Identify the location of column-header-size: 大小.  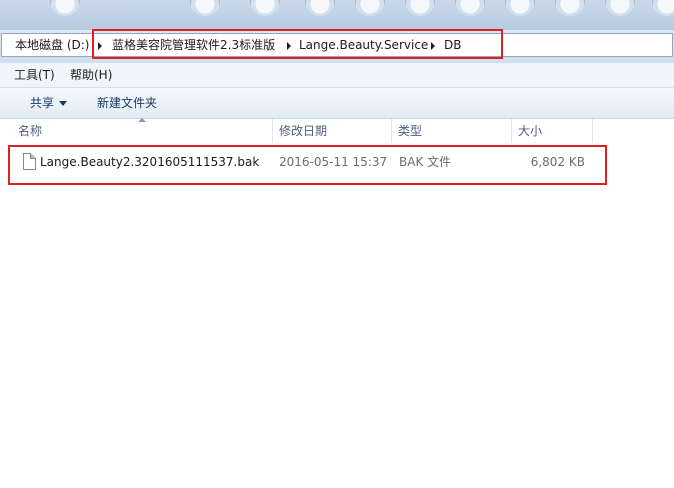
(552, 131).